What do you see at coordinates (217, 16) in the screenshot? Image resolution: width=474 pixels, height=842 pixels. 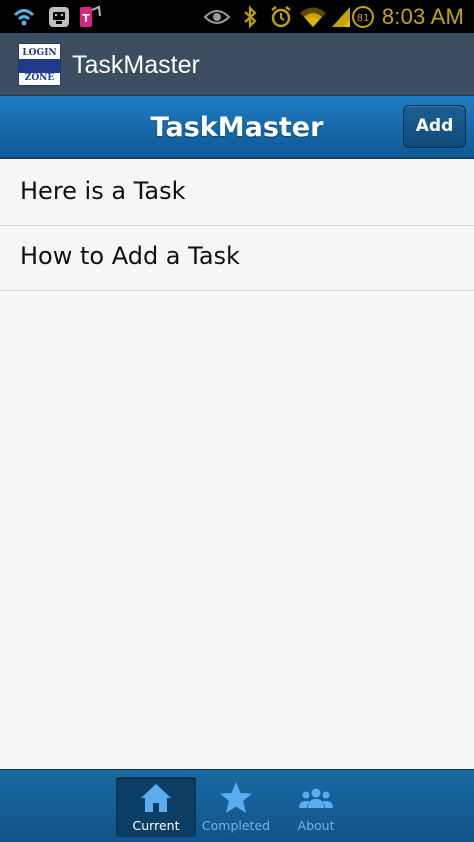 I see `eye-icon` at bounding box center [217, 16].